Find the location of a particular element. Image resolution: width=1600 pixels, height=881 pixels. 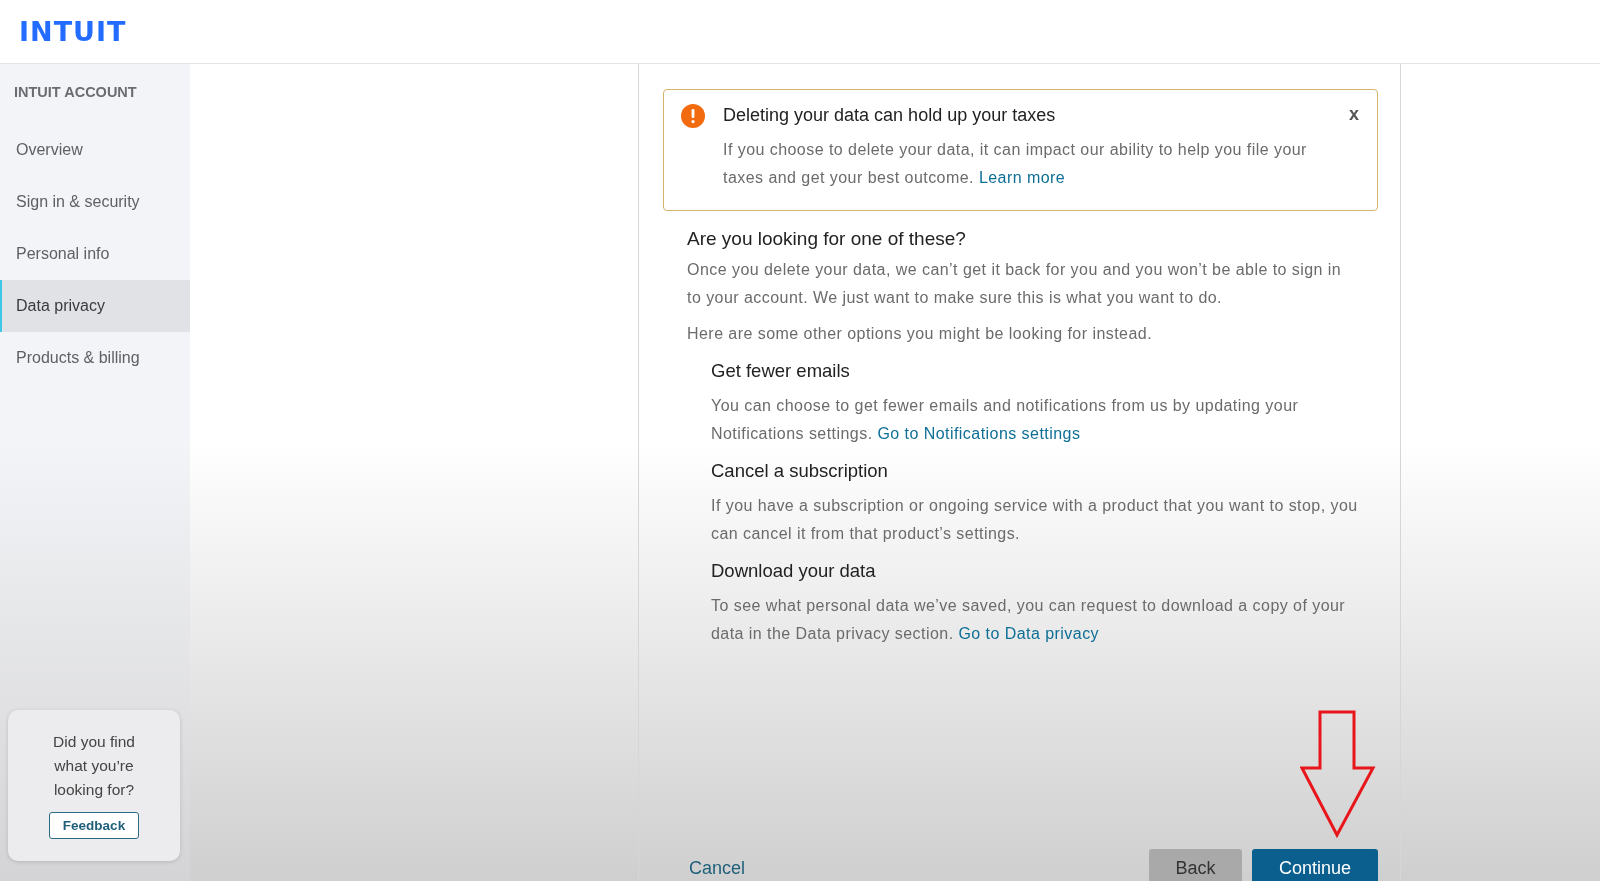

sidebar-heading: INTUIT ACCOUNT is located at coordinates (75, 92).